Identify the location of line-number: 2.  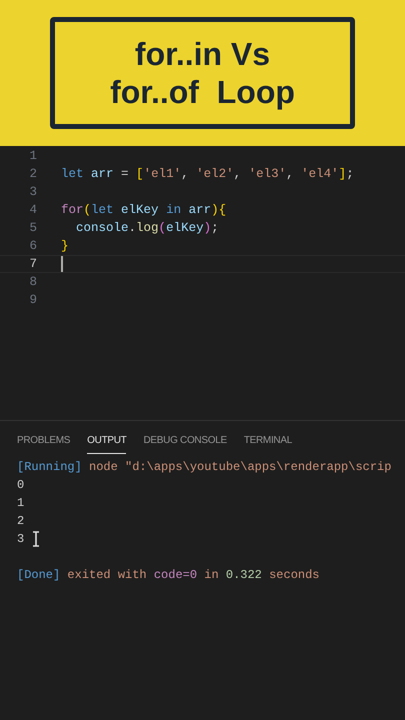
(33, 174).